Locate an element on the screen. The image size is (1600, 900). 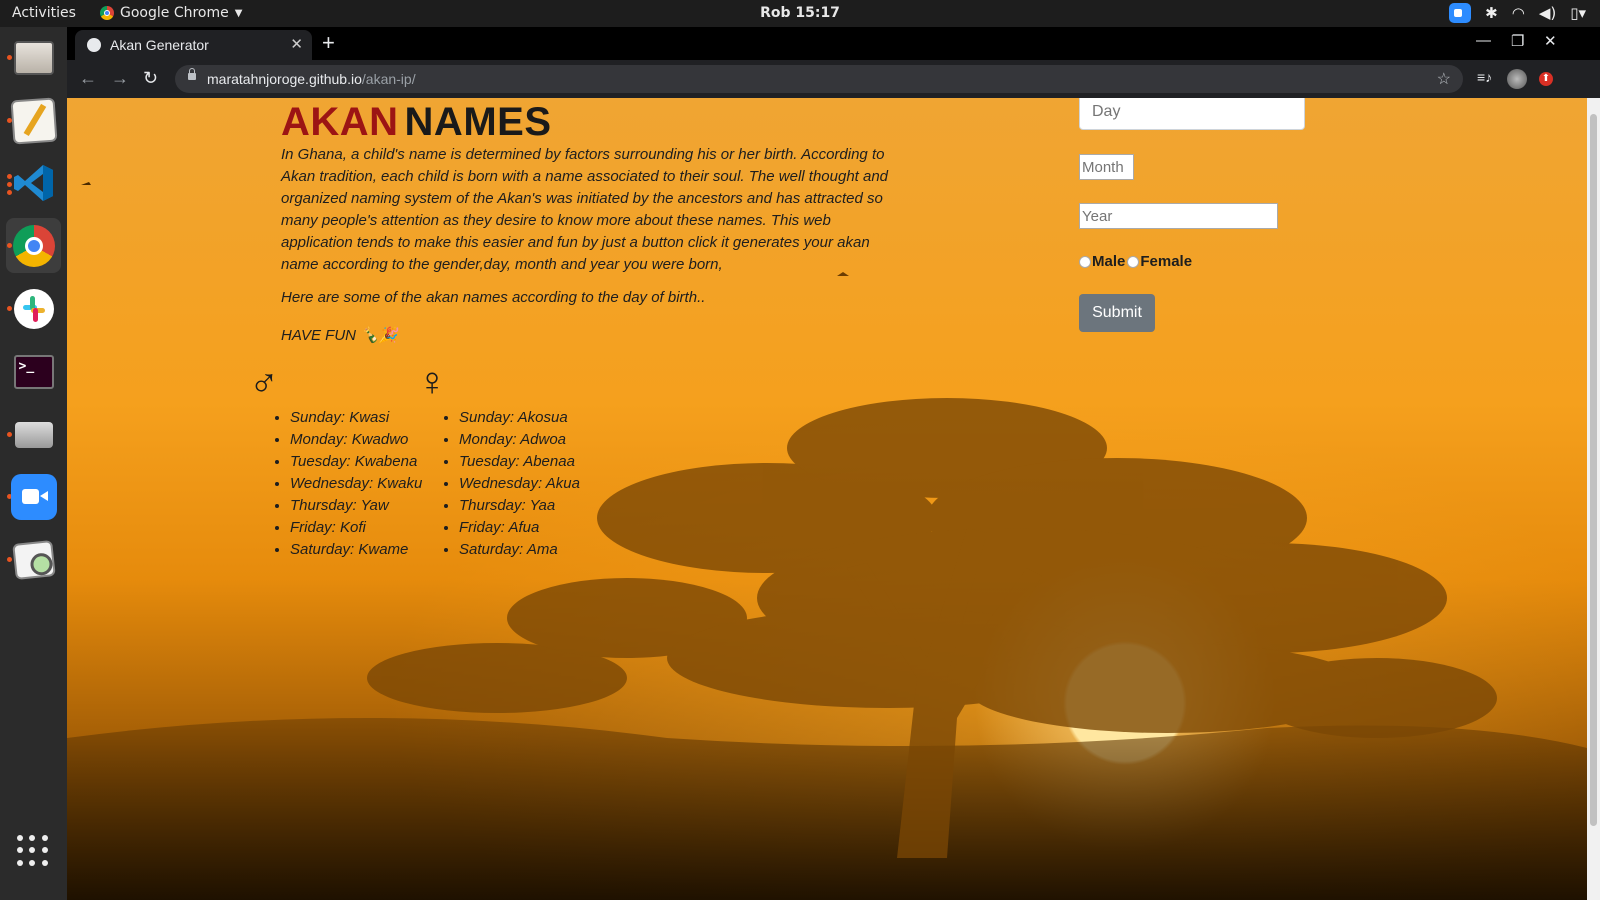
app-menu-label: Google Chrome is located at coordinates (174, 13).